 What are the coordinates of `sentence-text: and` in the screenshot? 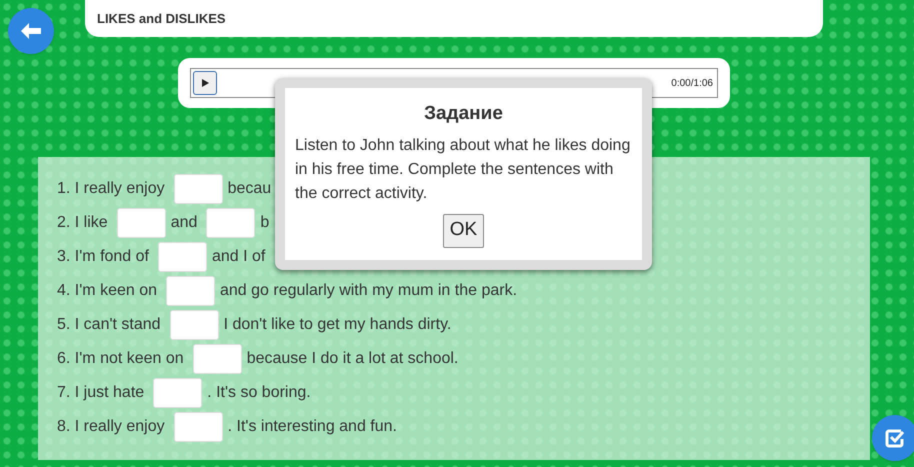 It's located at (184, 223).